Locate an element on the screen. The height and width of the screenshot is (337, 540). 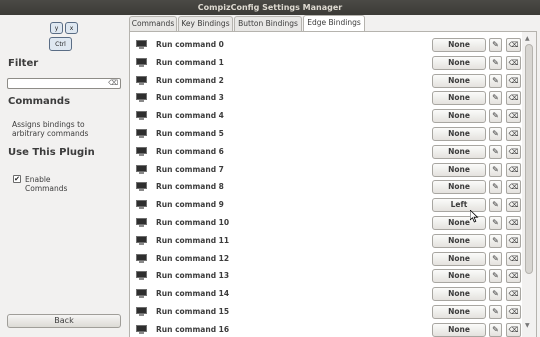
binding-row: Run command 14 None ✎ ⌫ is located at coordinates (326, 294).